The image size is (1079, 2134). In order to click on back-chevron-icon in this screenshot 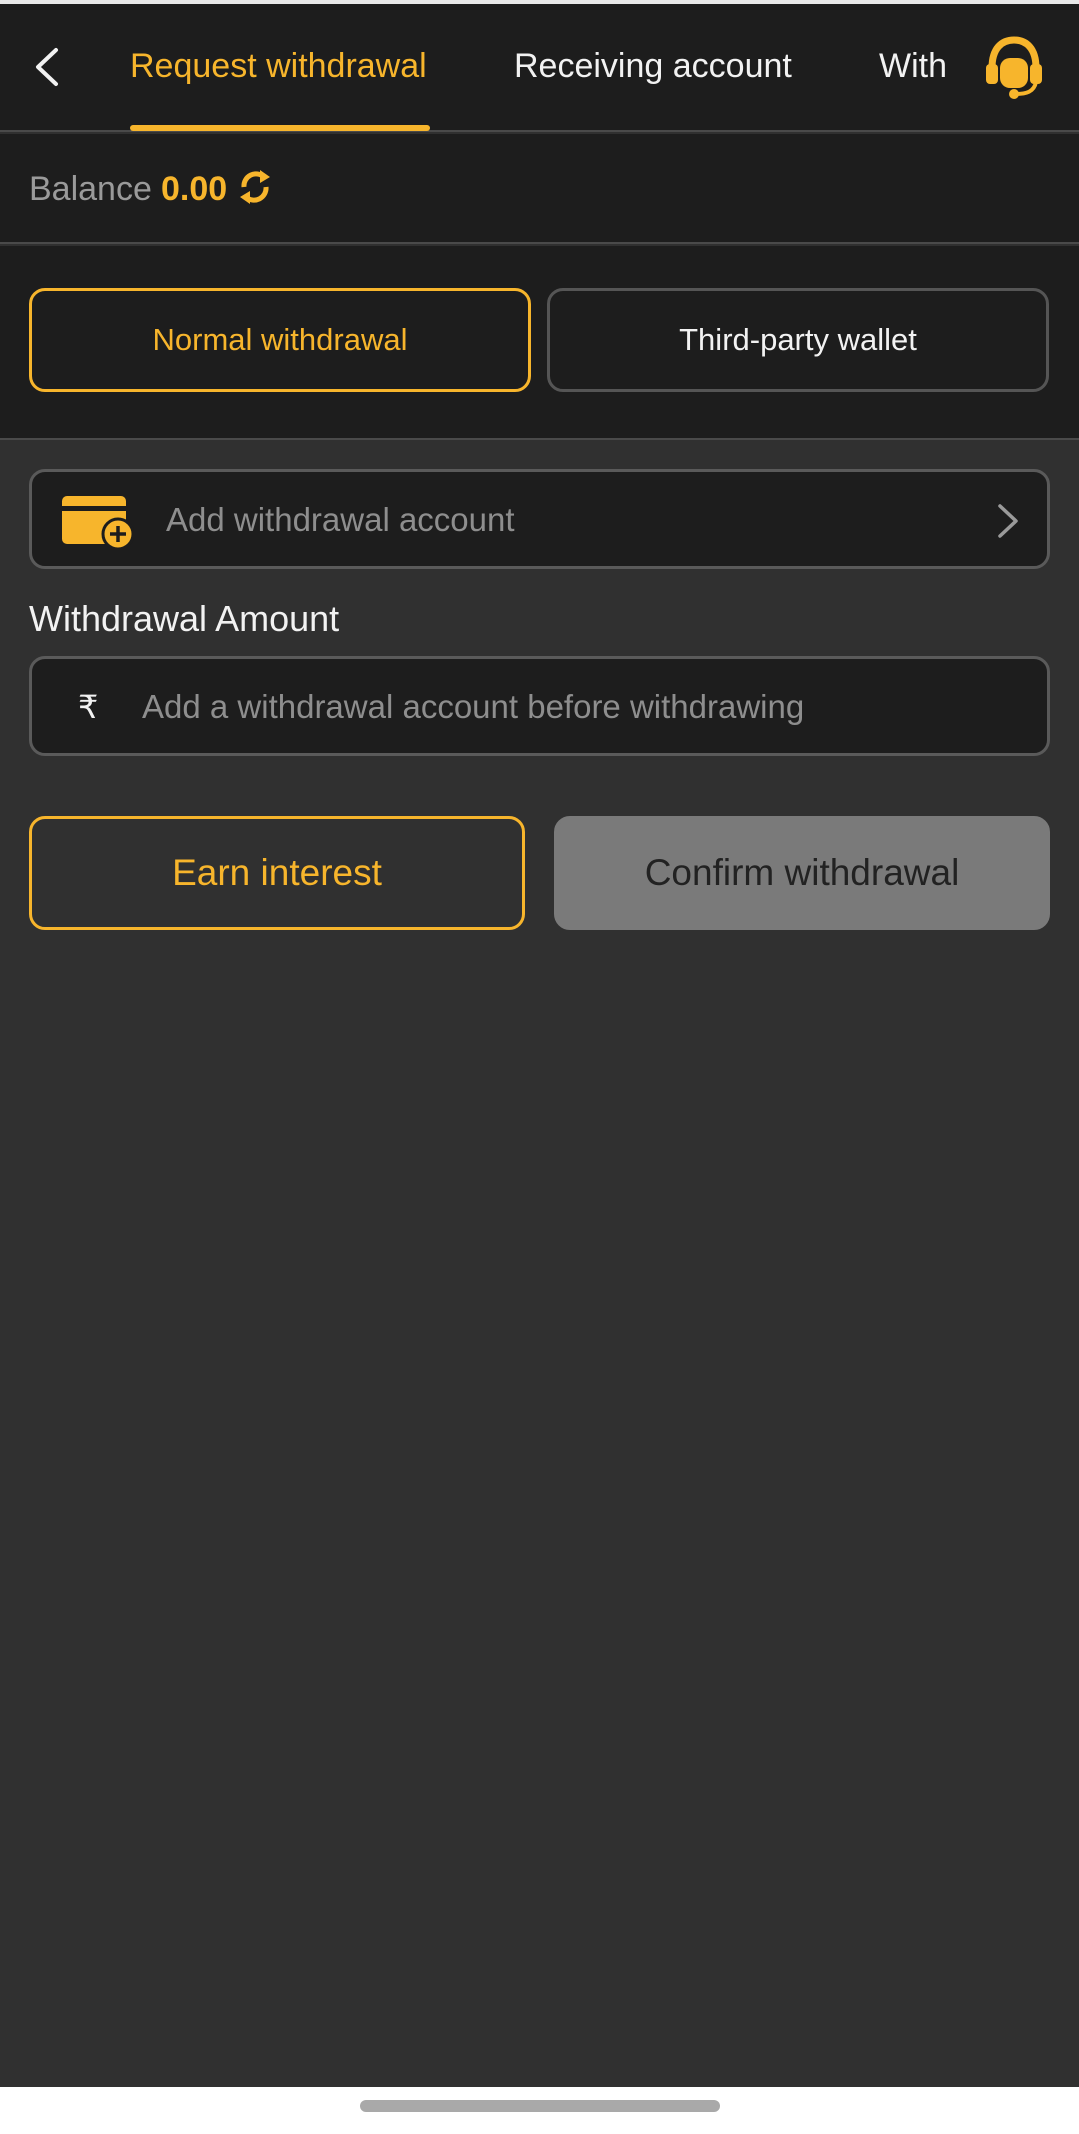, I will do `click(48, 67)`.